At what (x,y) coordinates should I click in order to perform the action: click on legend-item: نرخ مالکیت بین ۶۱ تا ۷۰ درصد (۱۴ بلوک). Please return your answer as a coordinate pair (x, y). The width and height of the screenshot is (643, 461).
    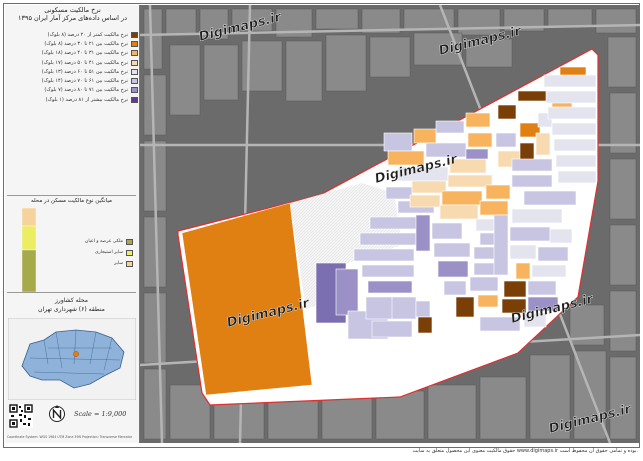
    Looking at the image, I should click on (72, 80).